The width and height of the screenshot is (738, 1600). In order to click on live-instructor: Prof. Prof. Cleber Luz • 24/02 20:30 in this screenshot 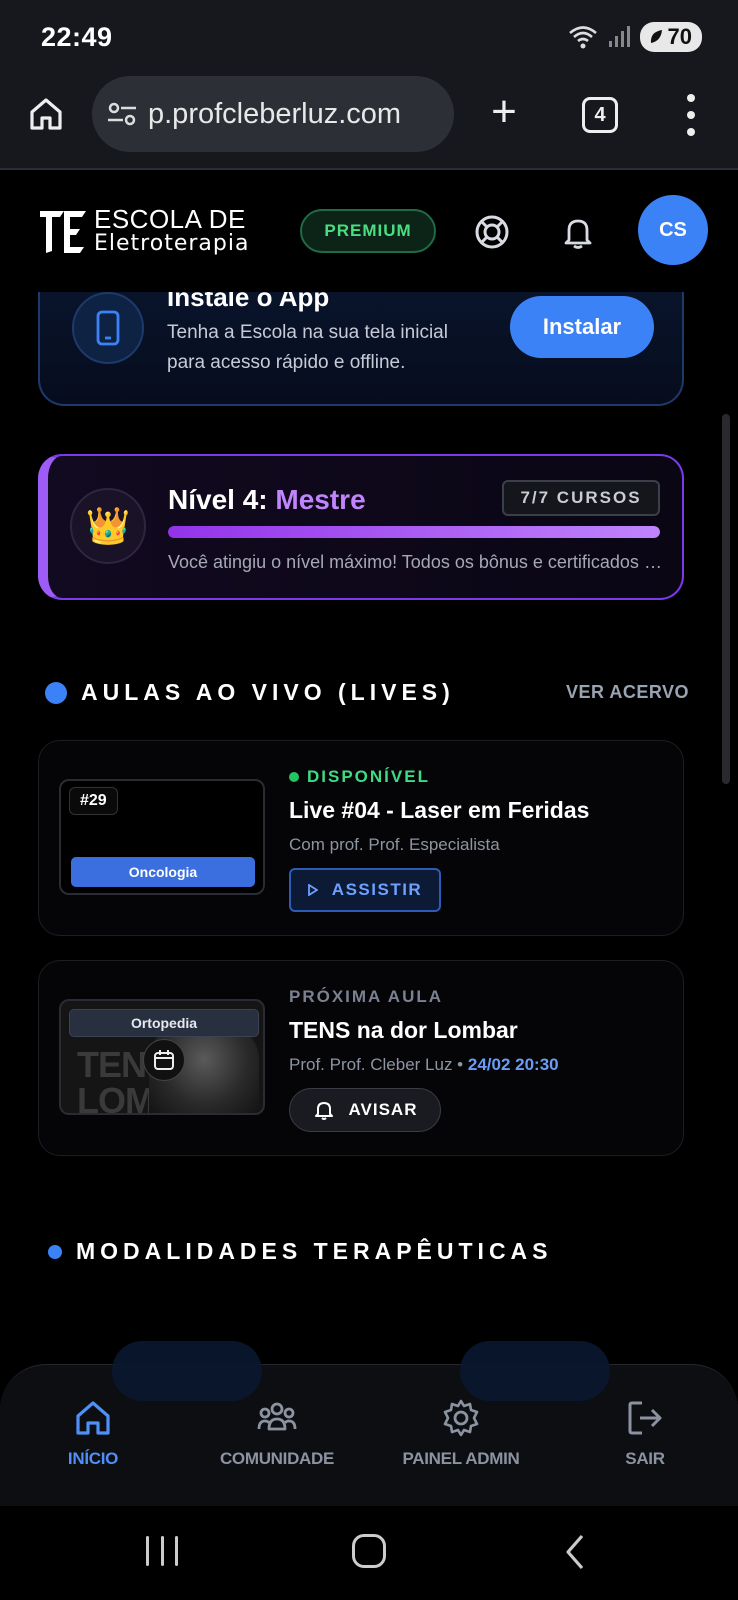, I will do `click(424, 1064)`.